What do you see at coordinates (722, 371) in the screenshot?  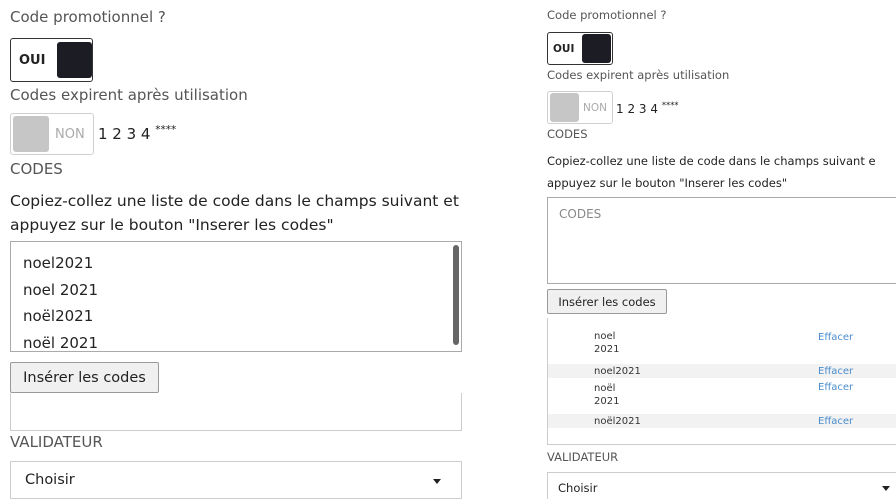 I see `list-item: noel2021 Effacer` at bounding box center [722, 371].